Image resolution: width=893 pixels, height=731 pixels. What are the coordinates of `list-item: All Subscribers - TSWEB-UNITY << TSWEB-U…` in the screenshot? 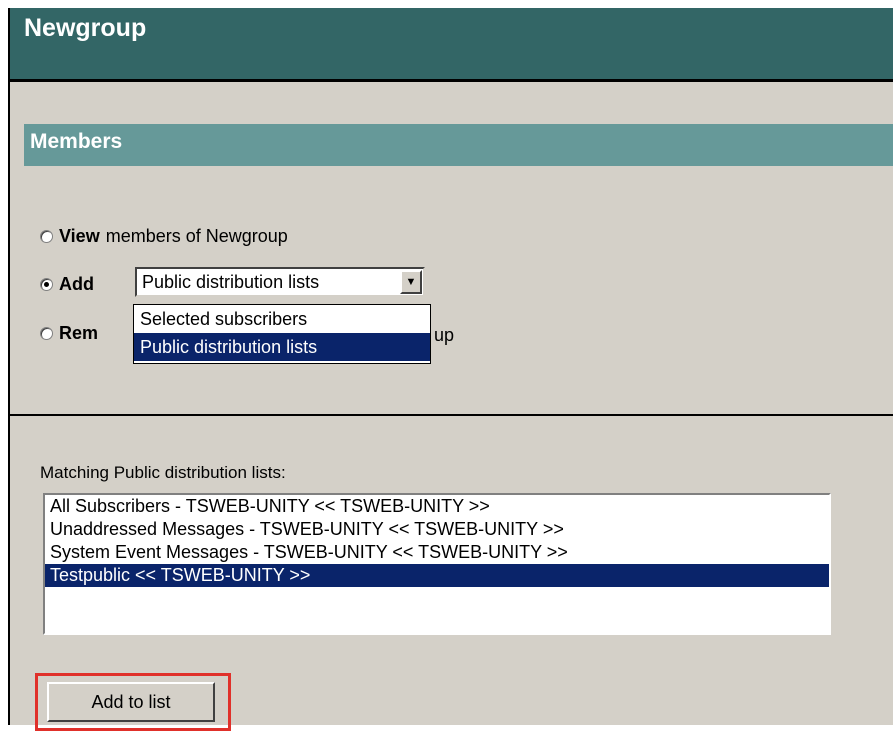 It's located at (437, 506).